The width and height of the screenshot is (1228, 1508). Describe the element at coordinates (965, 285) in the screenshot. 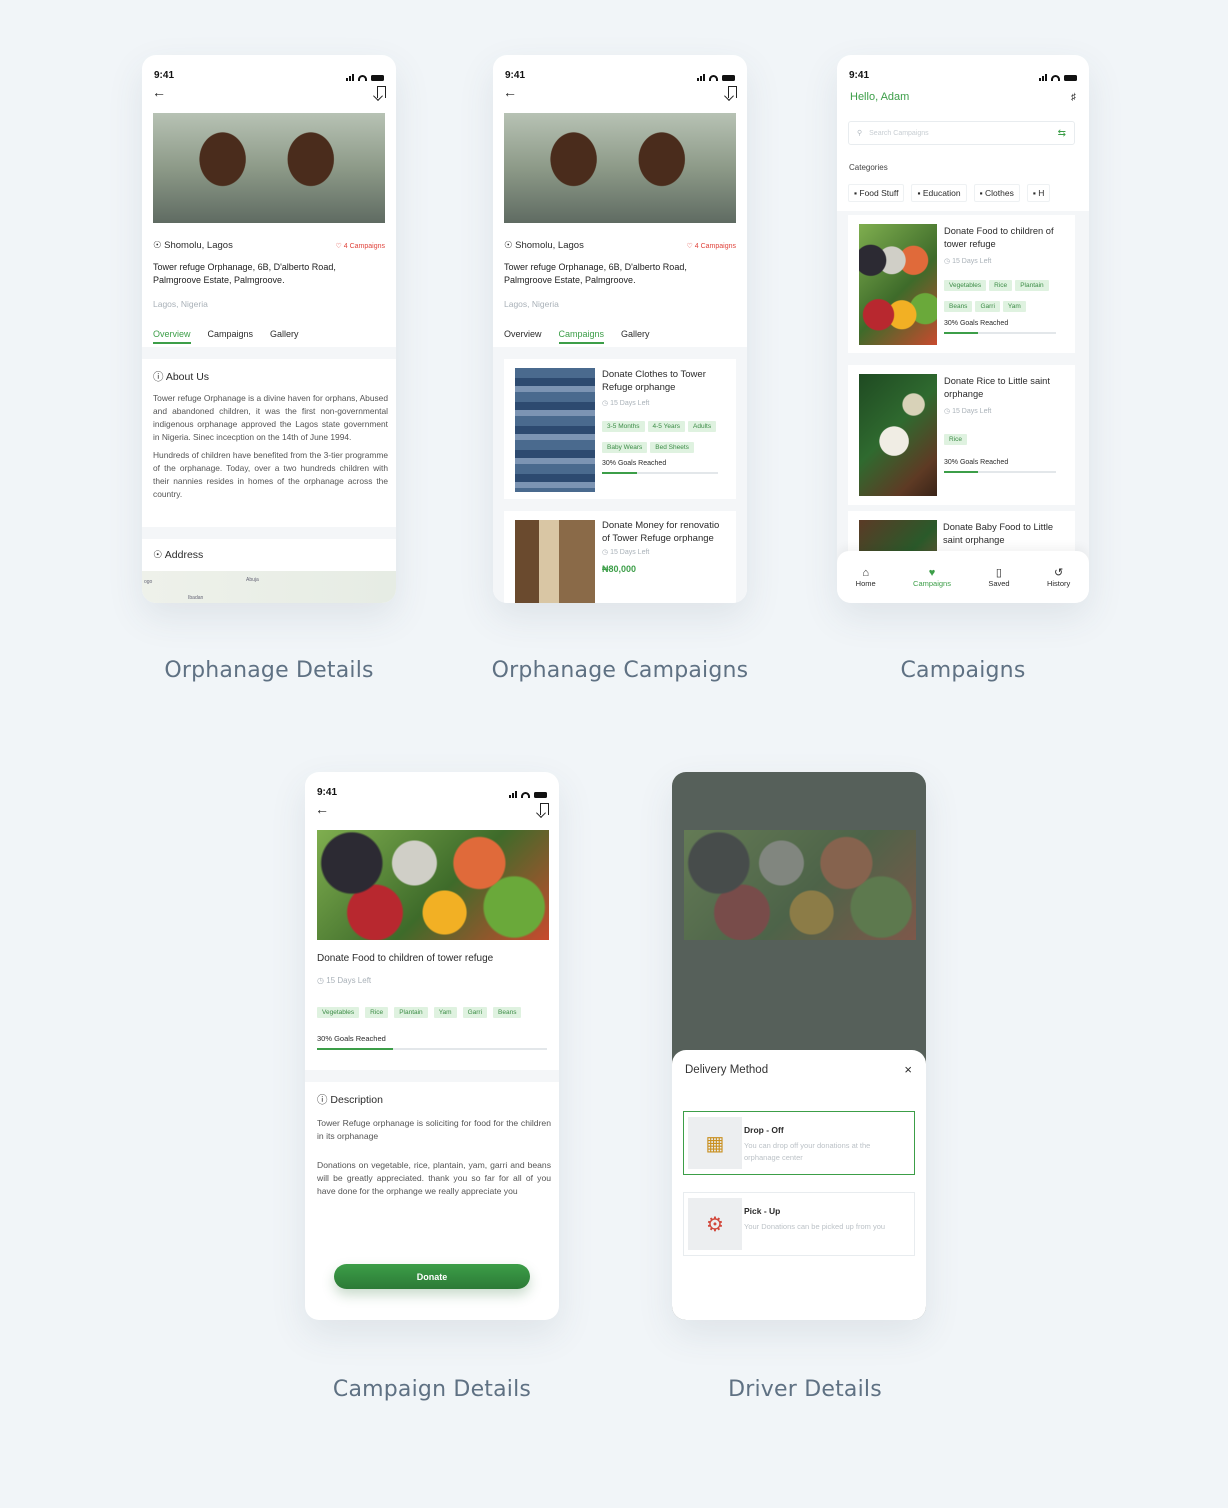

I see `chip: Vegetables` at that location.